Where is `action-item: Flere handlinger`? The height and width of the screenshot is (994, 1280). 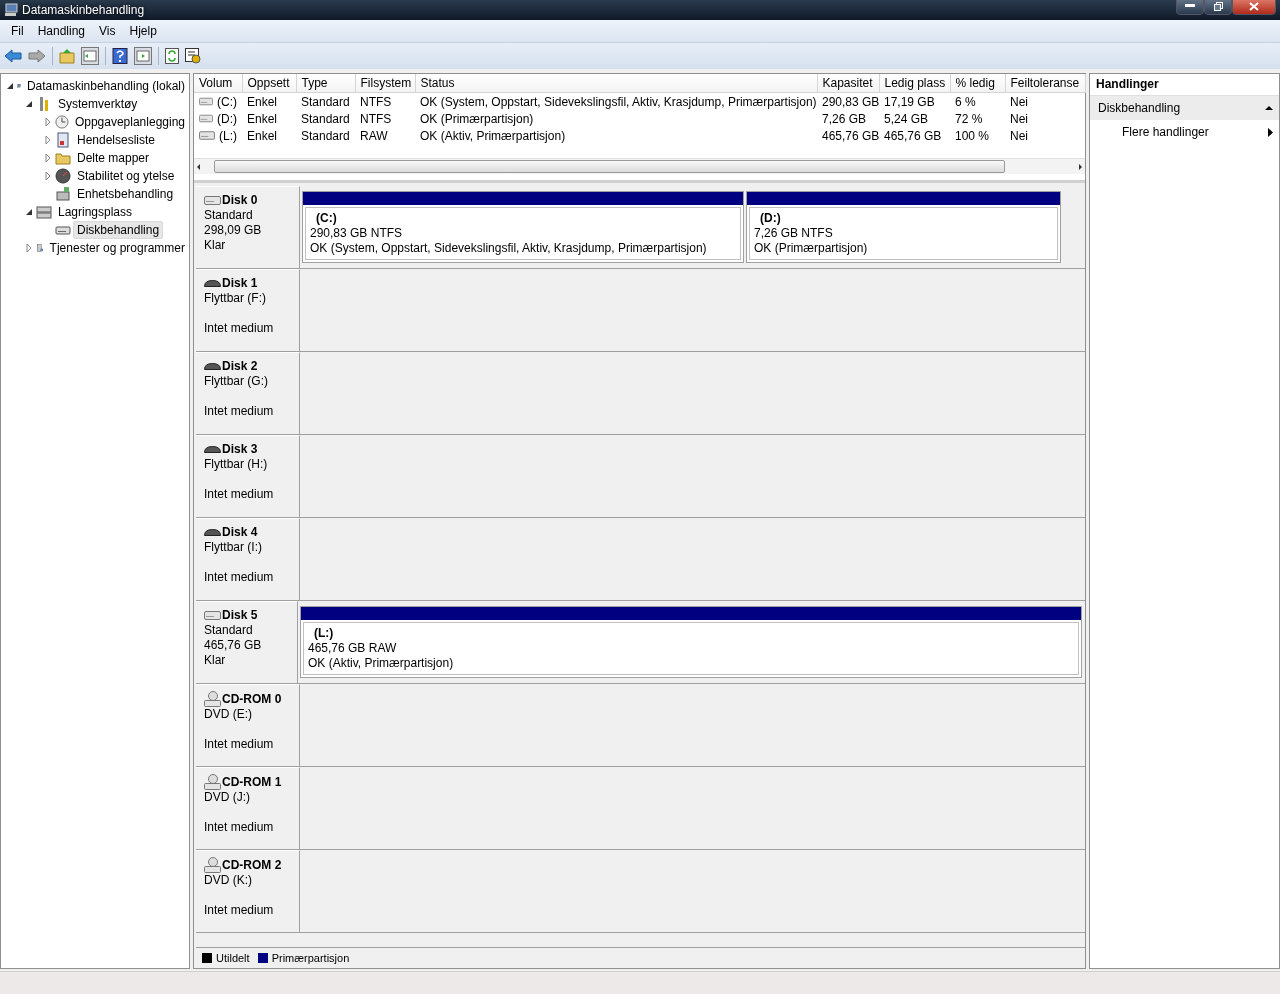 action-item: Flere handlinger is located at coordinates (1184, 132).